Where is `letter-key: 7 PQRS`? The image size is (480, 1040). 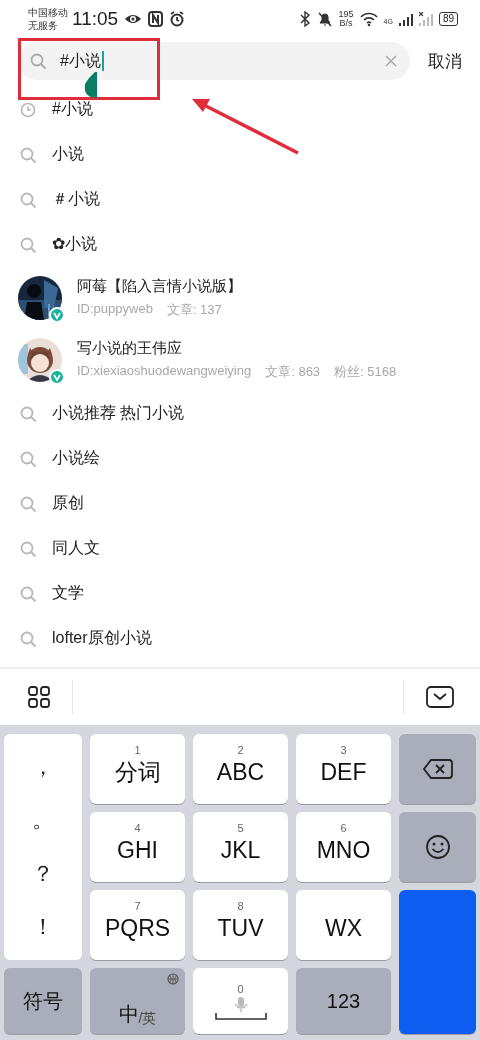 letter-key: 7 PQRS is located at coordinates (137, 925).